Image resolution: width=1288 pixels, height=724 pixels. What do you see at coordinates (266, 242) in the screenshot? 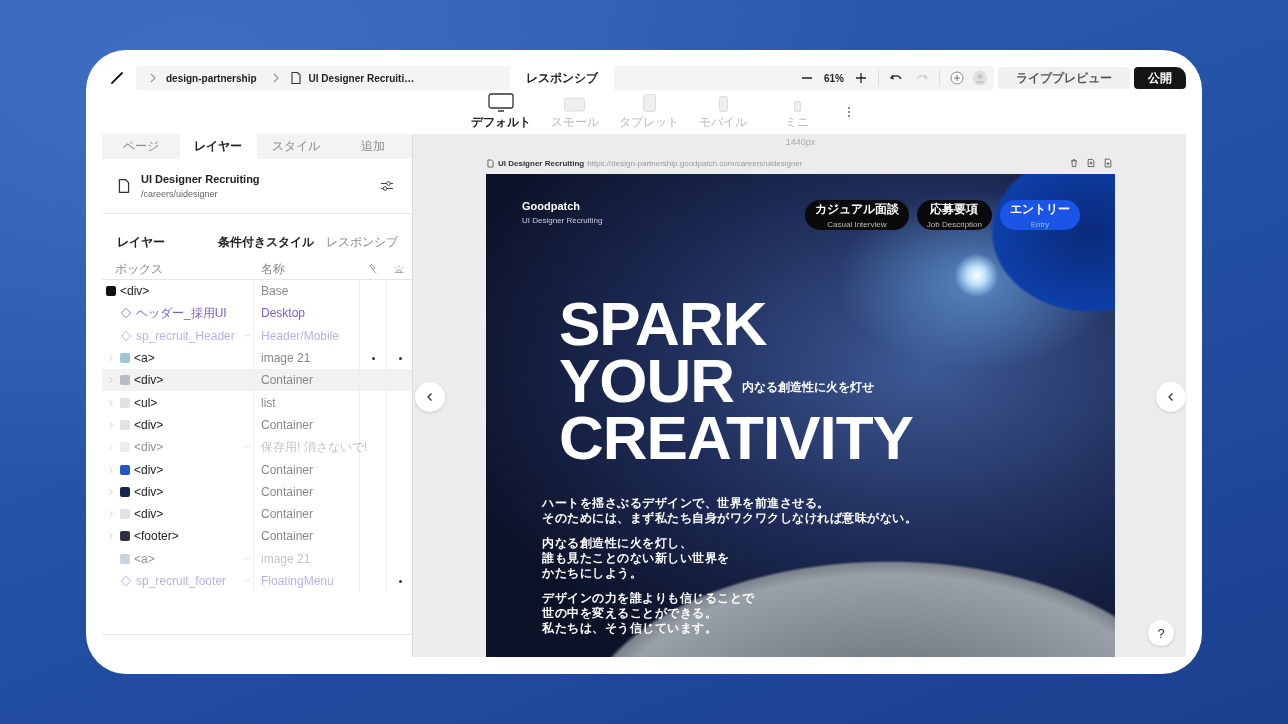
I see `mode-tab: 条件付きスタイル` at bounding box center [266, 242].